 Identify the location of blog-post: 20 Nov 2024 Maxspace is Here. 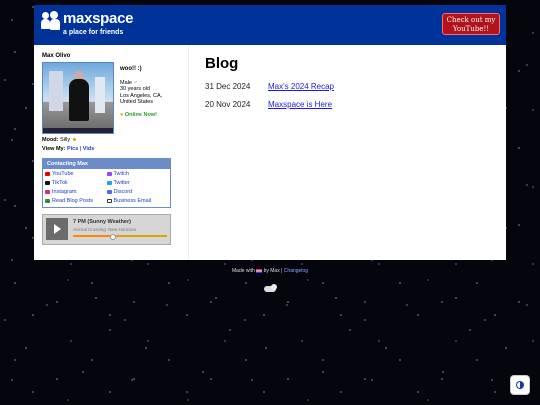
(269, 104).